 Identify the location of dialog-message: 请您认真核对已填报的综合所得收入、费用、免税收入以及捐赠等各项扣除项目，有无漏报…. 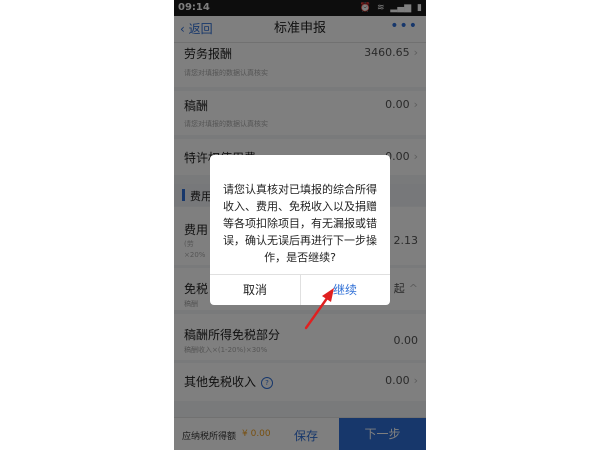
(300, 223).